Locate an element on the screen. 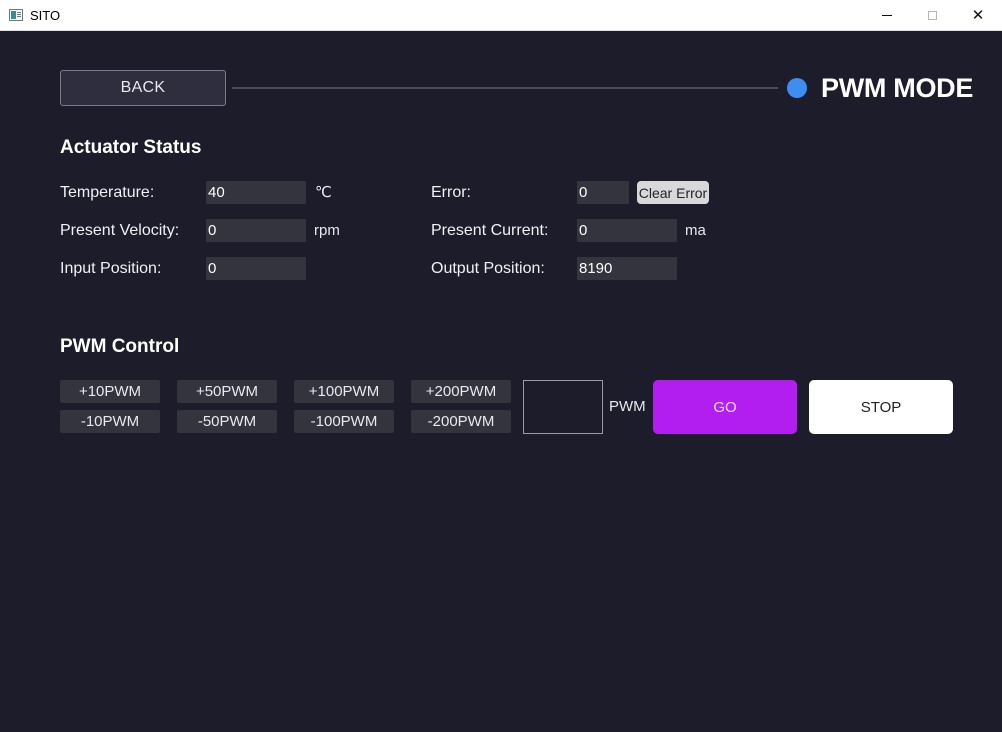  present-current-field: 0 is located at coordinates (627, 230).